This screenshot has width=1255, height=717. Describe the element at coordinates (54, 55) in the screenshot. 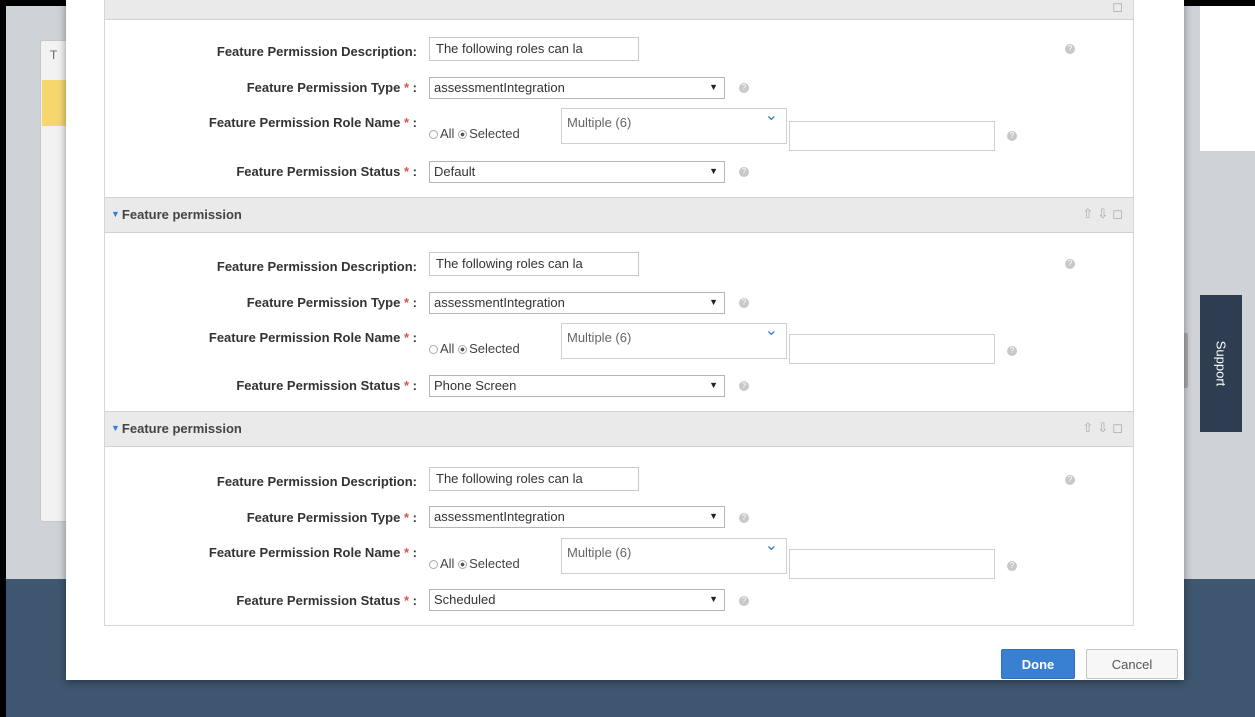

I see `background-tab: T` at that location.